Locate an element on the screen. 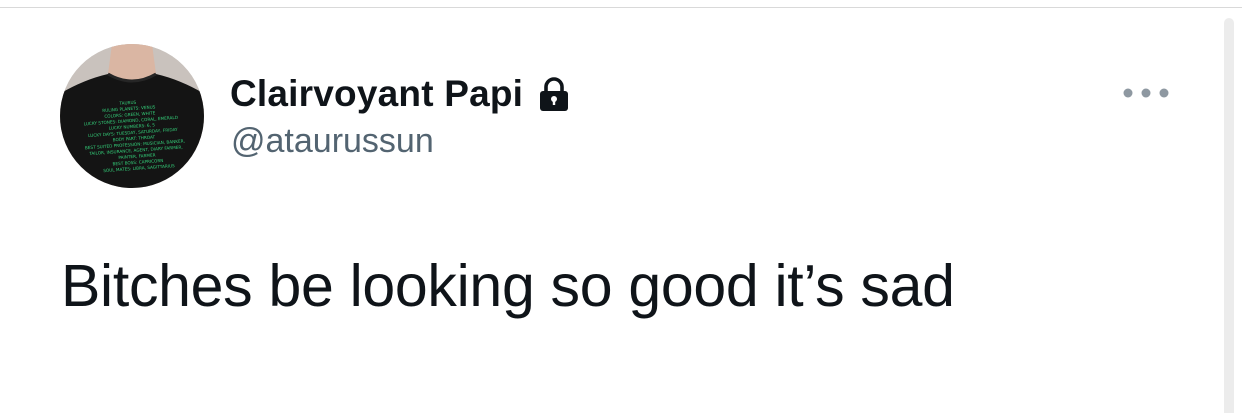 This screenshot has width=1242, height=413. display-name: Clairvoyant Papi is located at coordinates (376, 94).